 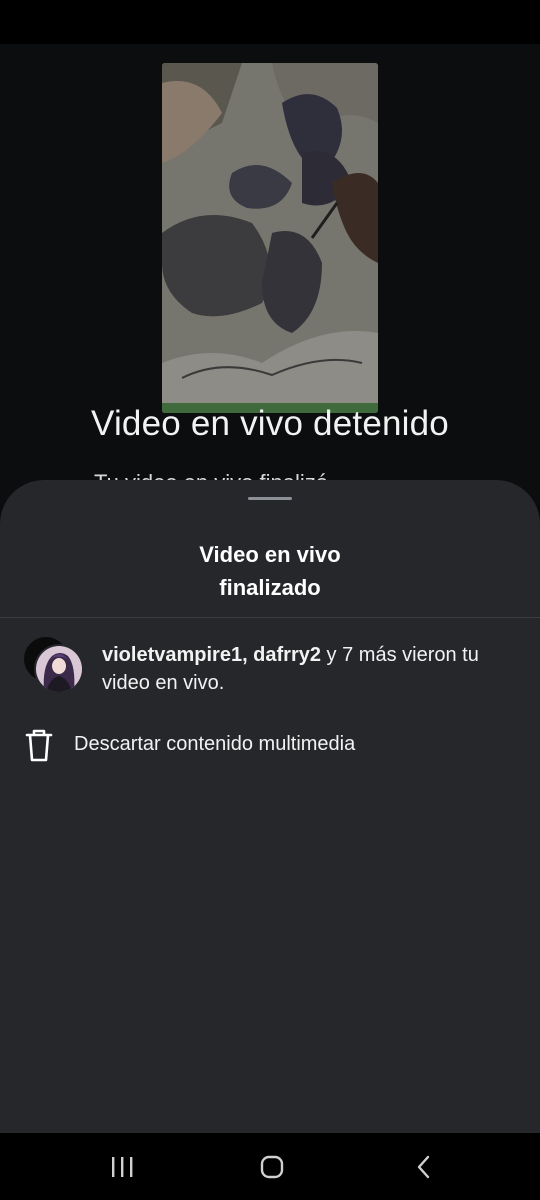 I want to click on sheet-title: Video en vivo finalizado, so click(x=270, y=571).